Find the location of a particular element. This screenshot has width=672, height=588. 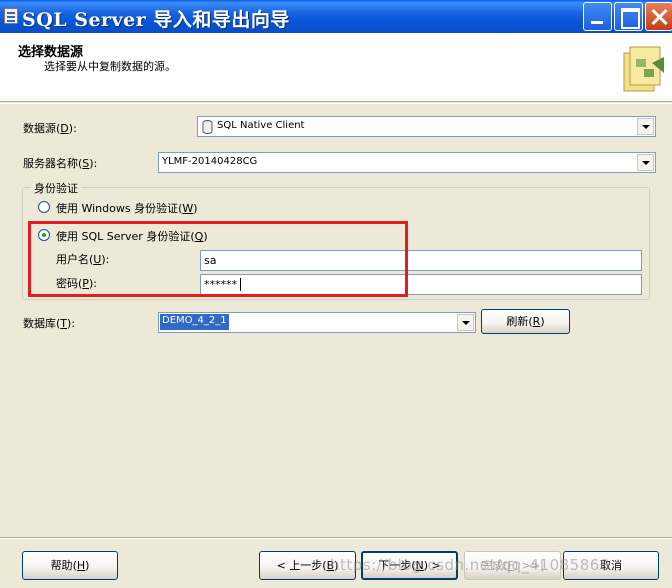

app-icon is located at coordinates (11, 16).